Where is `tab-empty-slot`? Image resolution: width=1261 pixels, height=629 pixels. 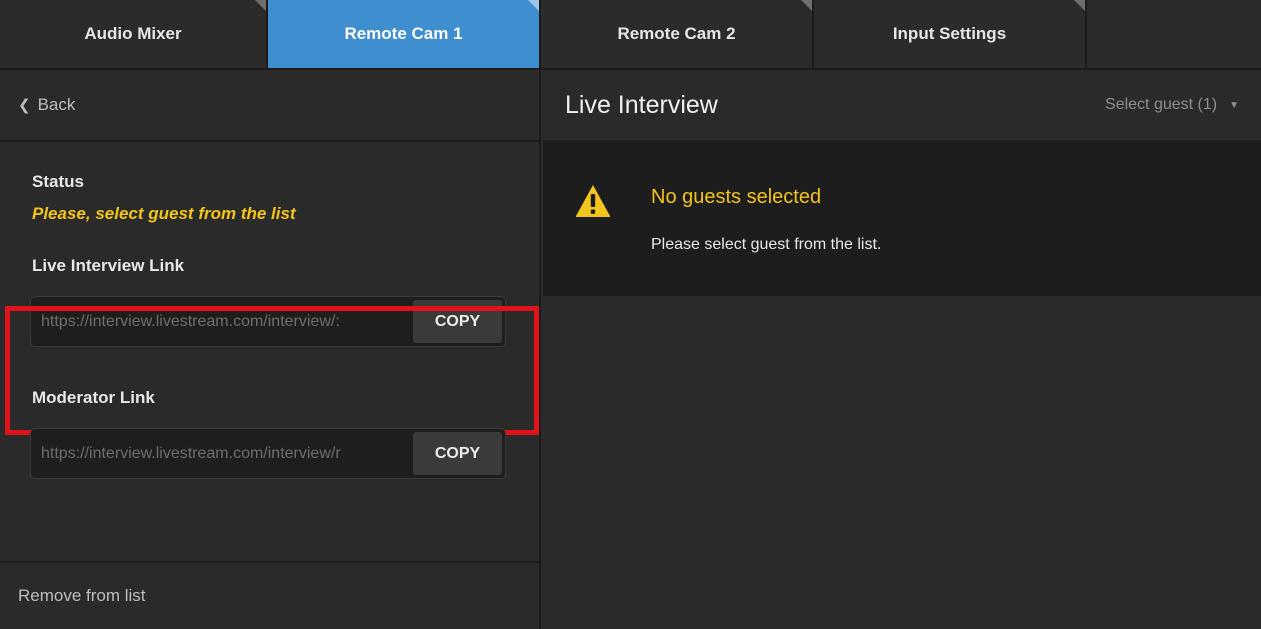 tab-empty-slot is located at coordinates (1174, 34).